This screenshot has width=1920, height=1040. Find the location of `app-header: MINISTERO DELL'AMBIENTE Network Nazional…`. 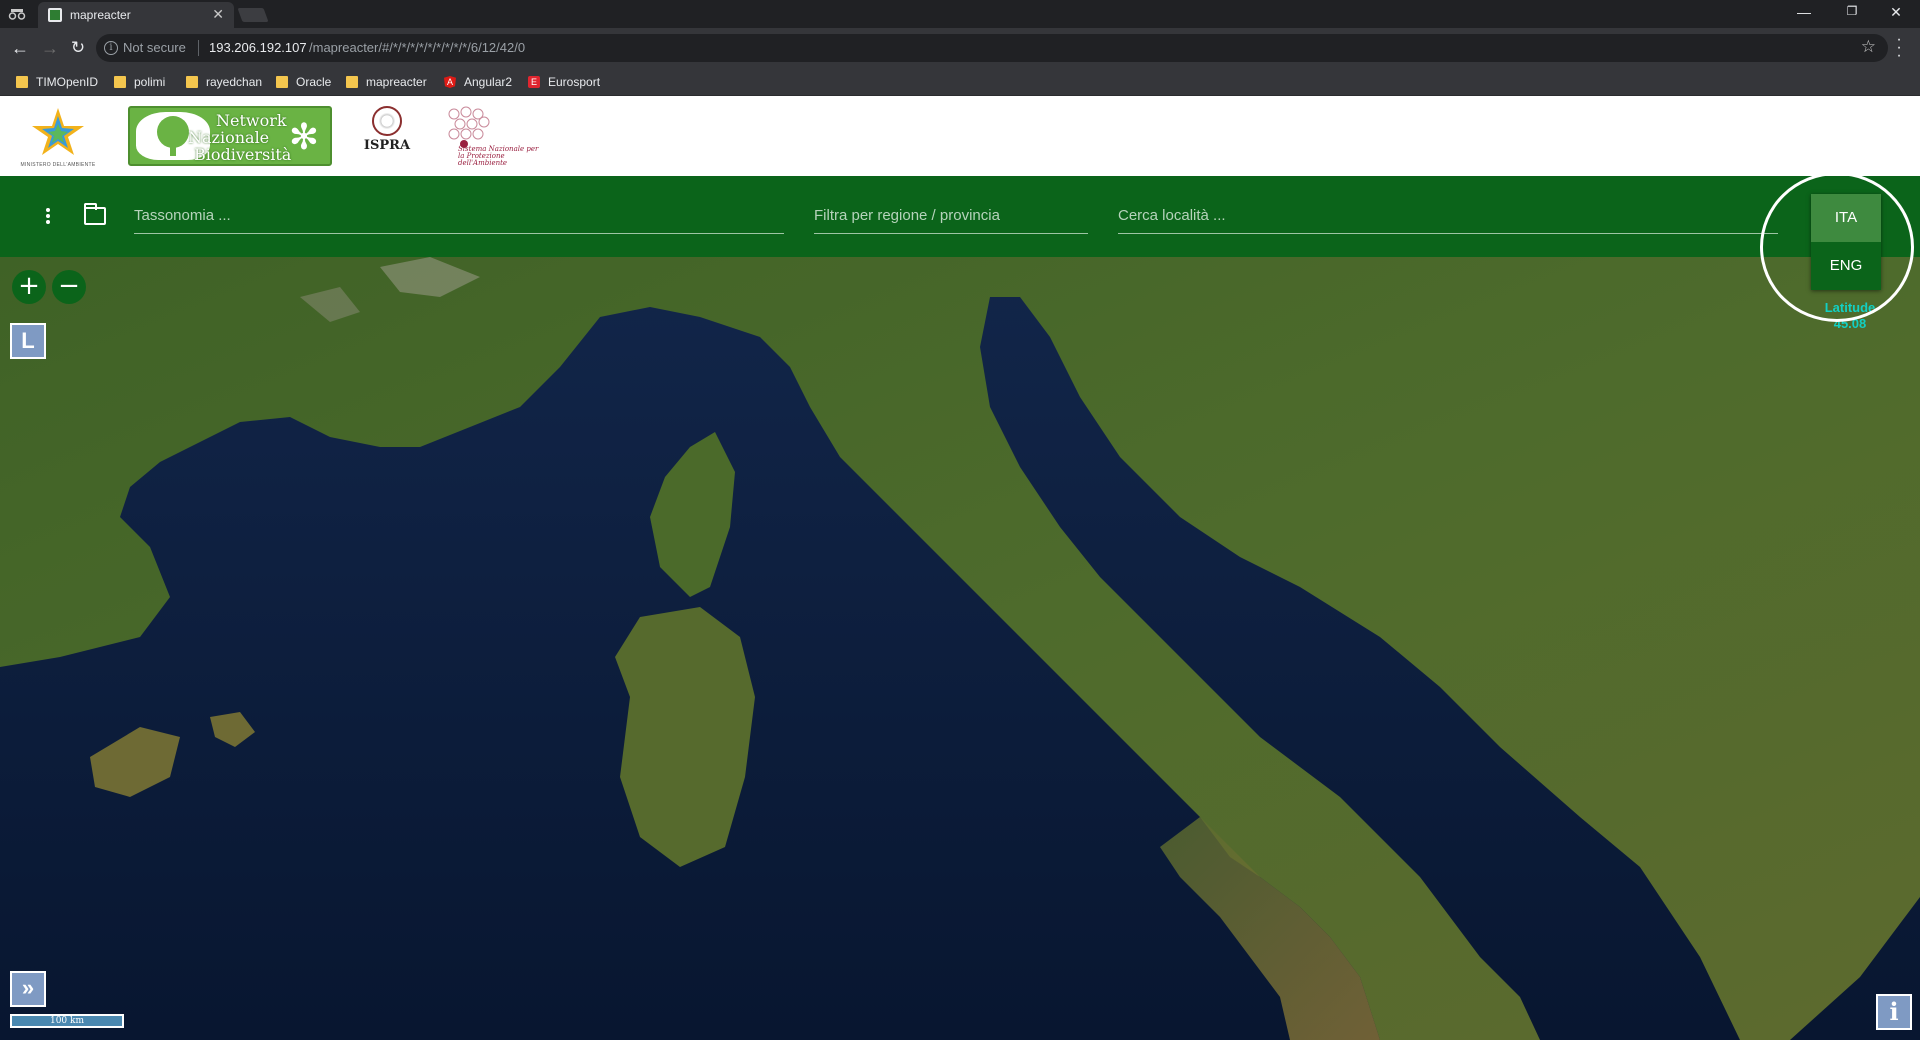

app-header: MINISTERO DELL'AMBIENTE Network Nazional… is located at coordinates (960, 136).